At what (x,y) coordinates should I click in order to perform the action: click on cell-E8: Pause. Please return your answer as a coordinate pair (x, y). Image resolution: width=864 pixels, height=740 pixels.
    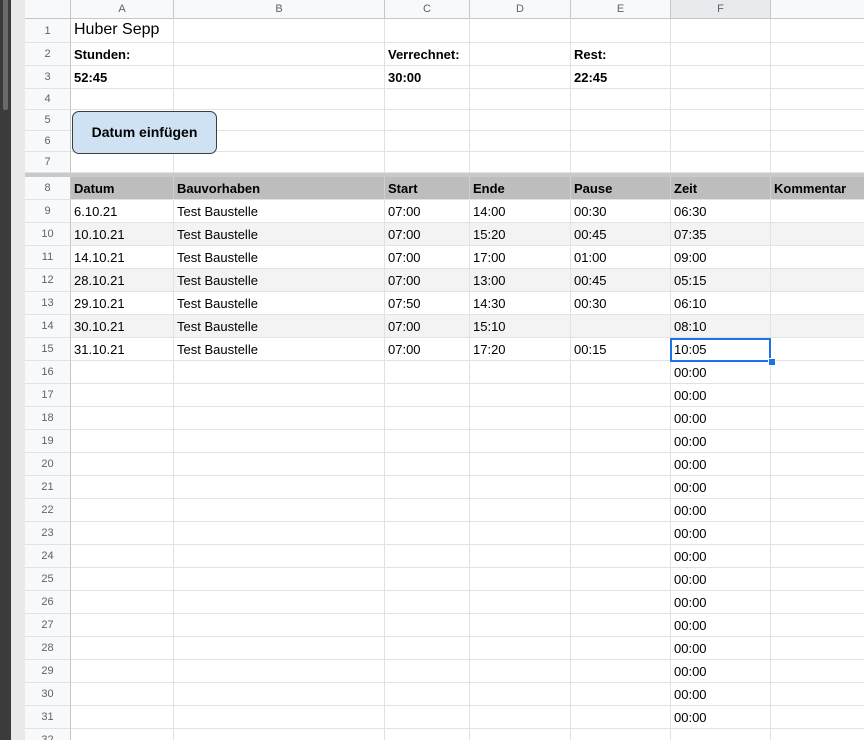
    Looking at the image, I should click on (621, 188).